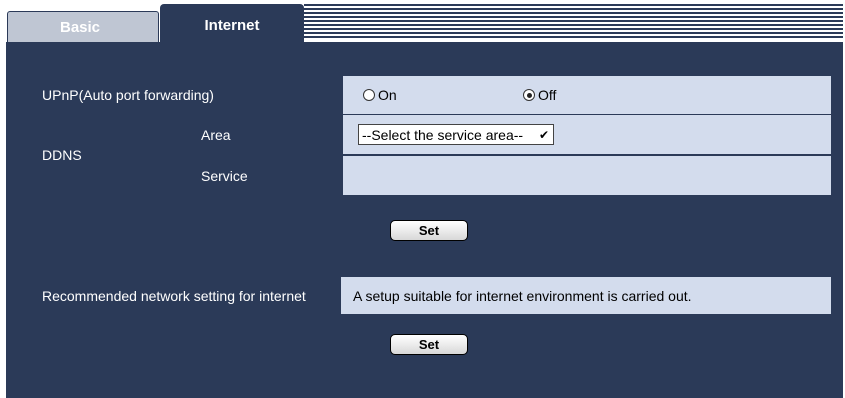  What do you see at coordinates (264, 175) in the screenshot?
I see `service-label: Service` at bounding box center [264, 175].